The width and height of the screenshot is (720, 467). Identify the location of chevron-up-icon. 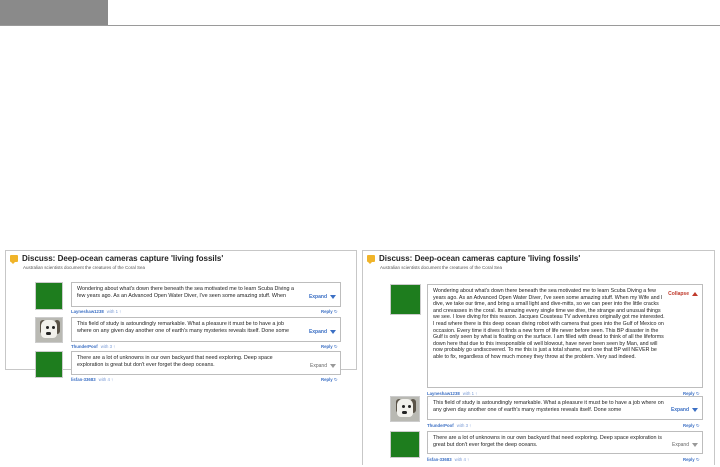
(695, 294).